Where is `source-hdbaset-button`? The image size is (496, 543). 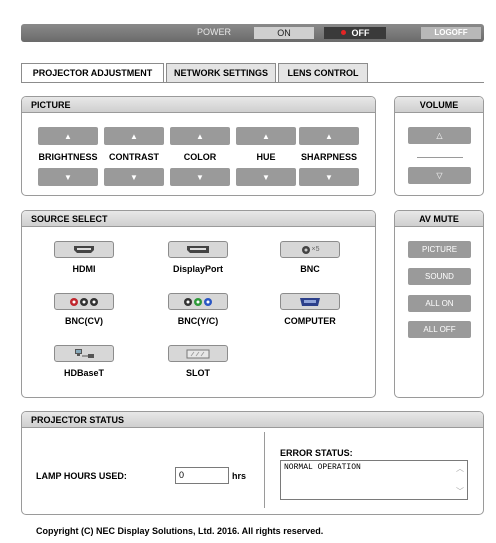
source-hdbaset-button is located at coordinates (84, 353).